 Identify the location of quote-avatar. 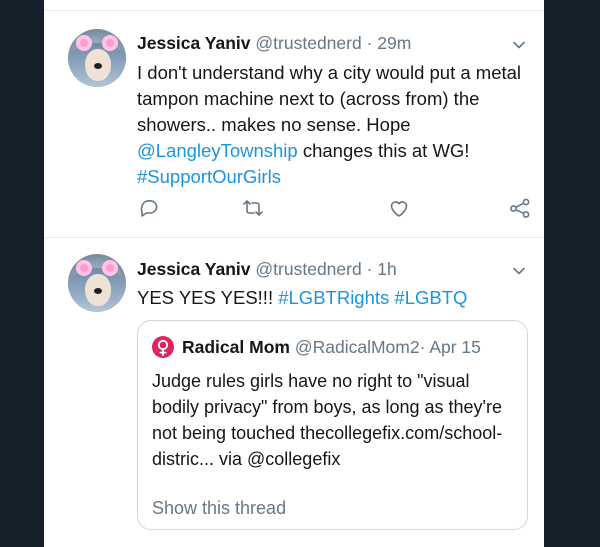
(163, 347).